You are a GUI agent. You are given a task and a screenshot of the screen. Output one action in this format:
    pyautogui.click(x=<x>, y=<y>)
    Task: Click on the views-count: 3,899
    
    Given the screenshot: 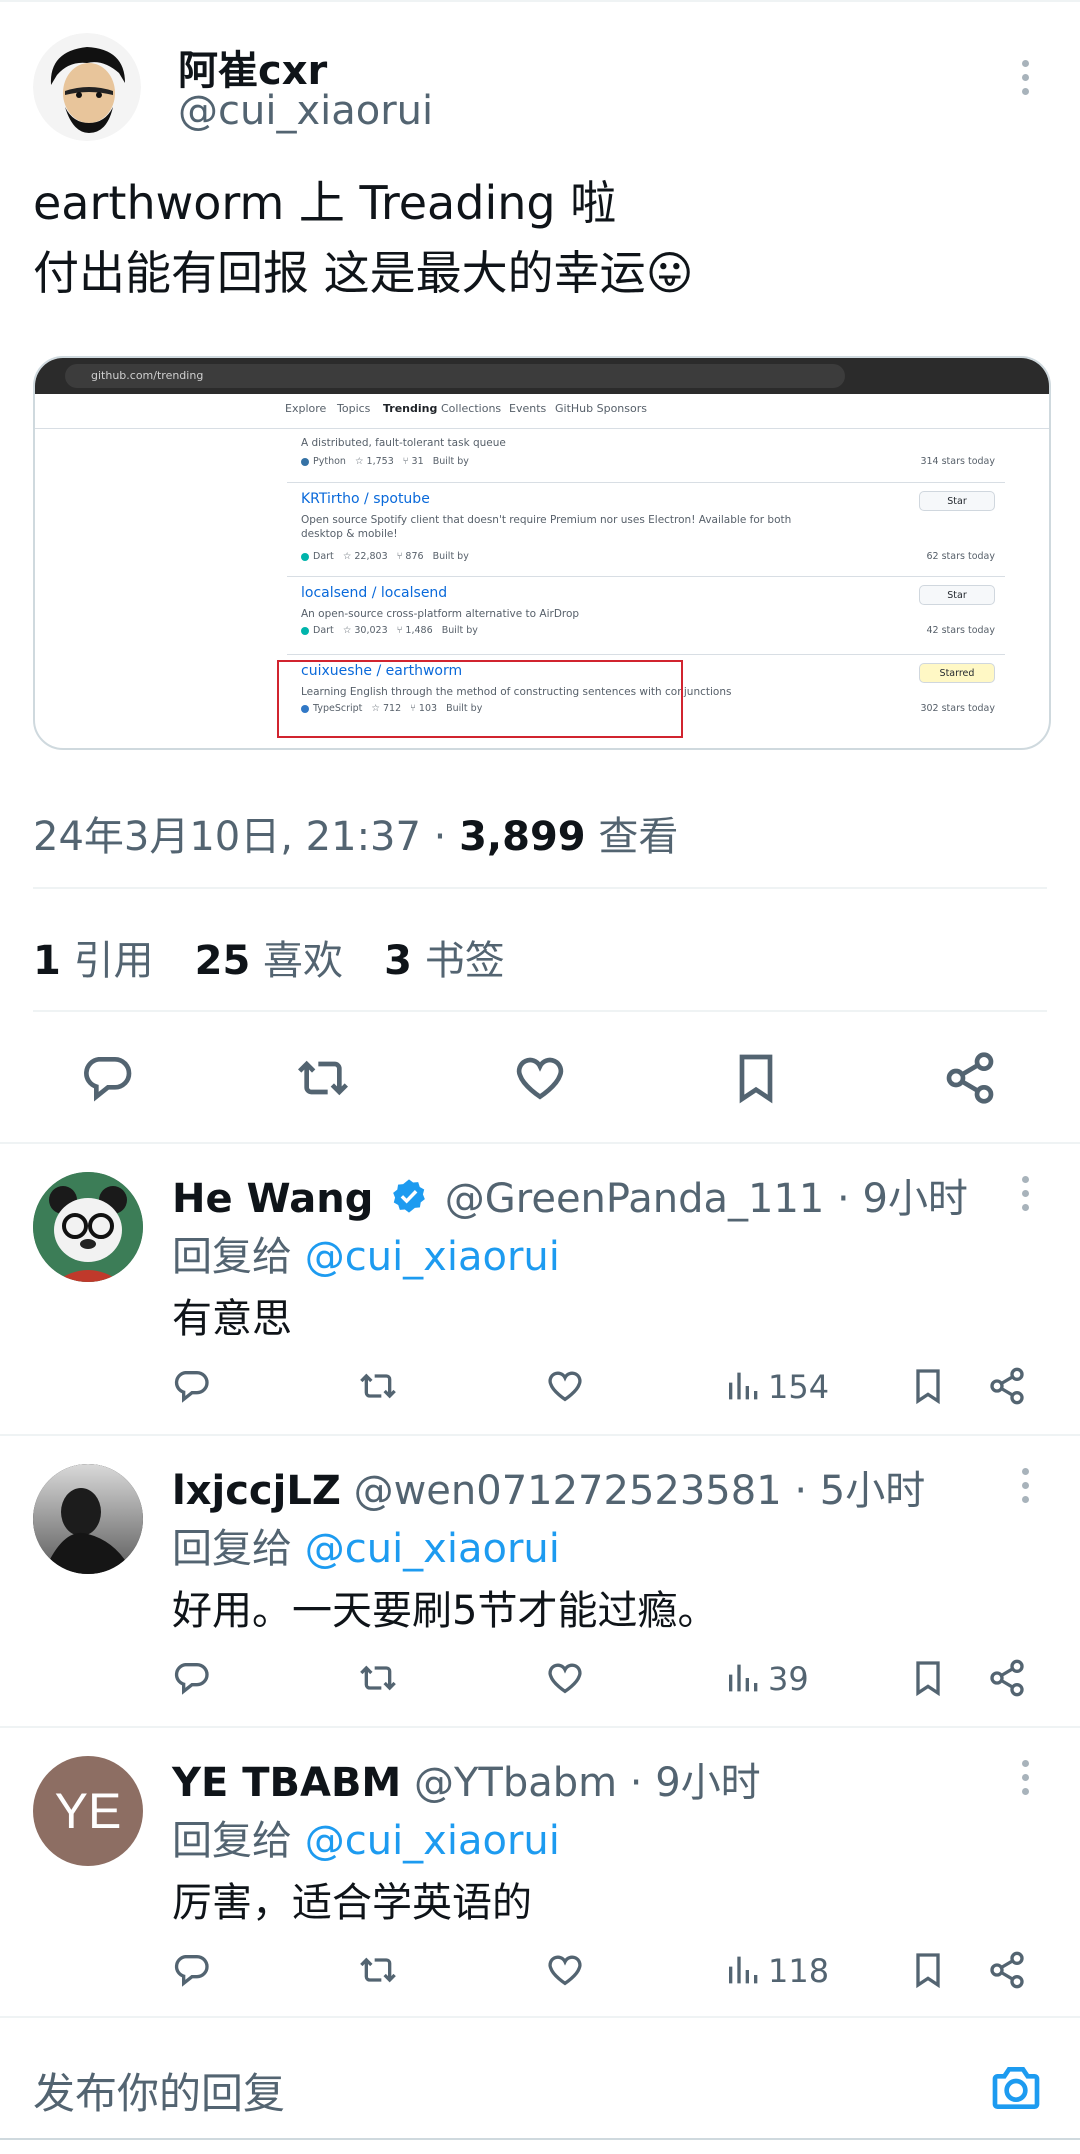 What is the action you would take?
    pyautogui.click(x=522, y=837)
    